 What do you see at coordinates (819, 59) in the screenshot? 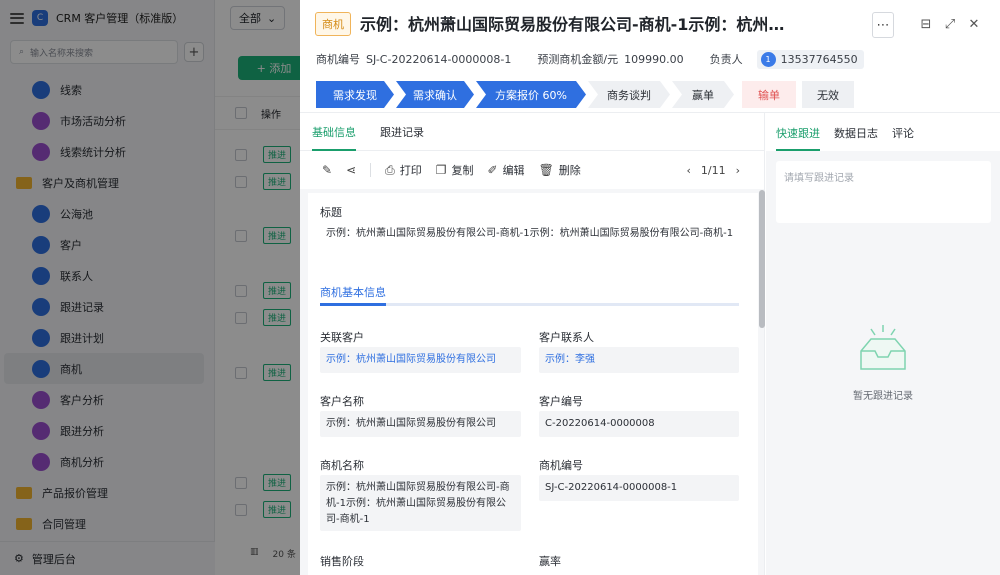
I see `owner-value: 13537764550` at bounding box center [819, 59].